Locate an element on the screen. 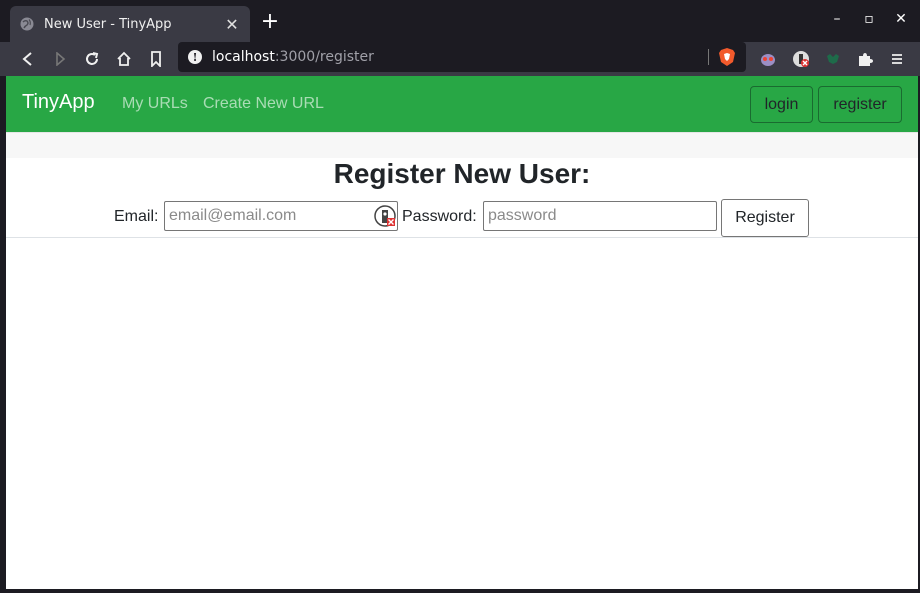 This screenshot has width=920, height=593. title-bar: New User - TinyApp ✕ + – ▫ ✕ is located at coordinates (460, 21).